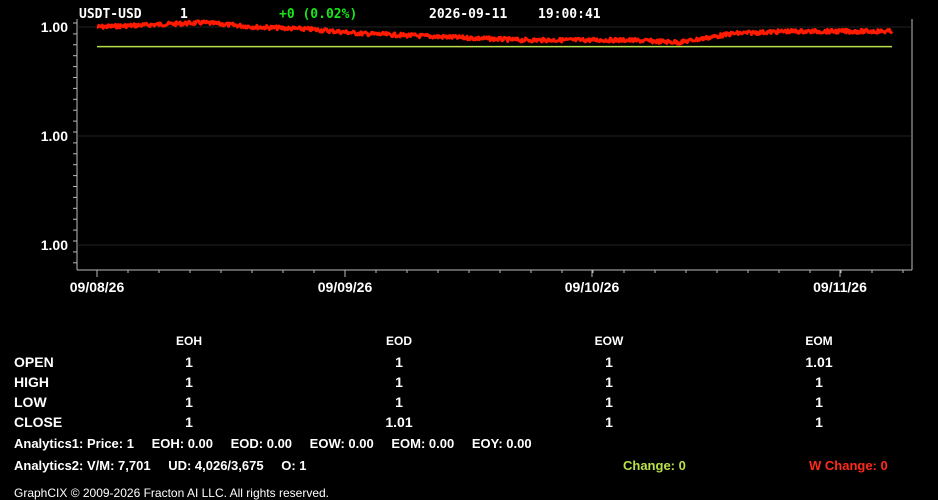 Image resolution: width=938 pixels, height=500 pixels. Describe the element at coordinates (38, 422) in the screenshot. I see `row-label-close: CLOSE` at that location.